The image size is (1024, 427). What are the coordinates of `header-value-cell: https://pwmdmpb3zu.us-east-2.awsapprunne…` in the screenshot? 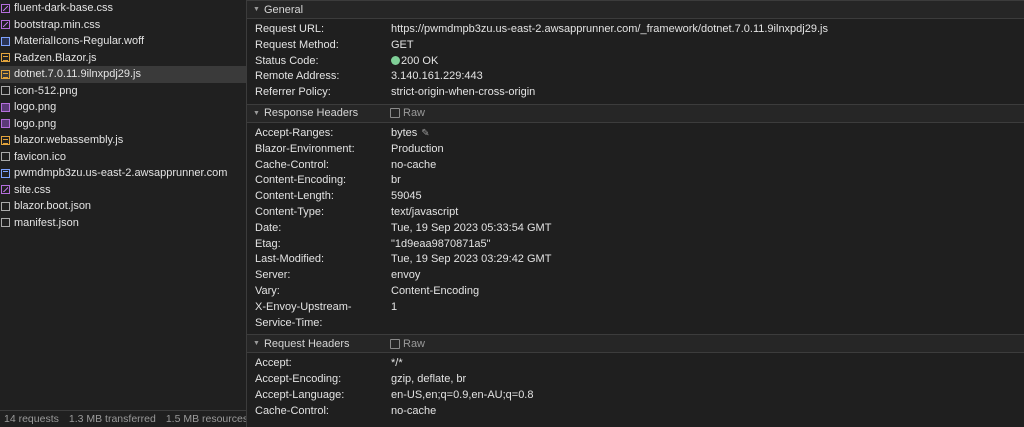 It's located at (609, 30).